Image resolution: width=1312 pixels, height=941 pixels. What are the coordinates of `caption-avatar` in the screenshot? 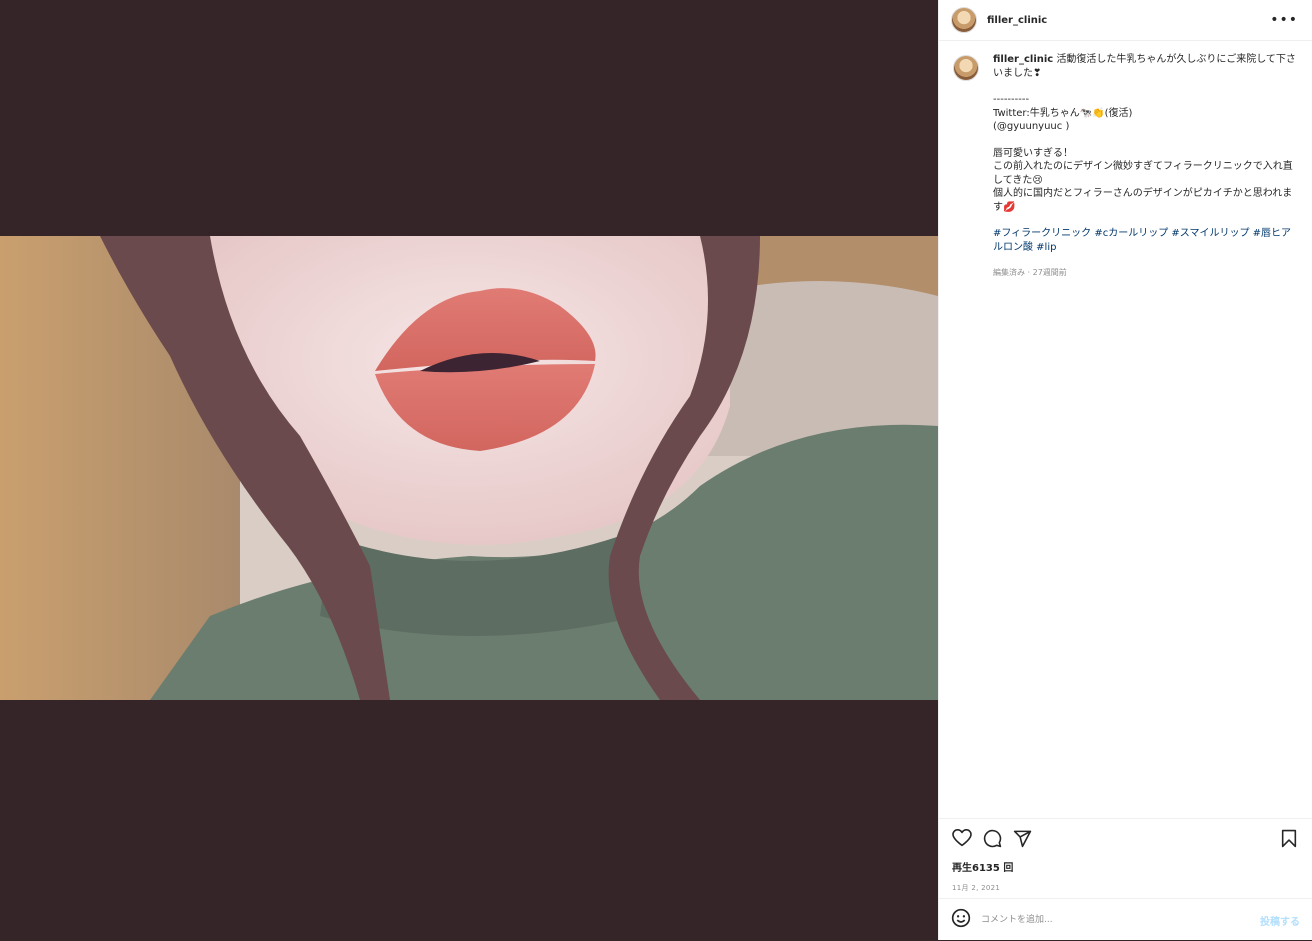 It's located at (966, 68).